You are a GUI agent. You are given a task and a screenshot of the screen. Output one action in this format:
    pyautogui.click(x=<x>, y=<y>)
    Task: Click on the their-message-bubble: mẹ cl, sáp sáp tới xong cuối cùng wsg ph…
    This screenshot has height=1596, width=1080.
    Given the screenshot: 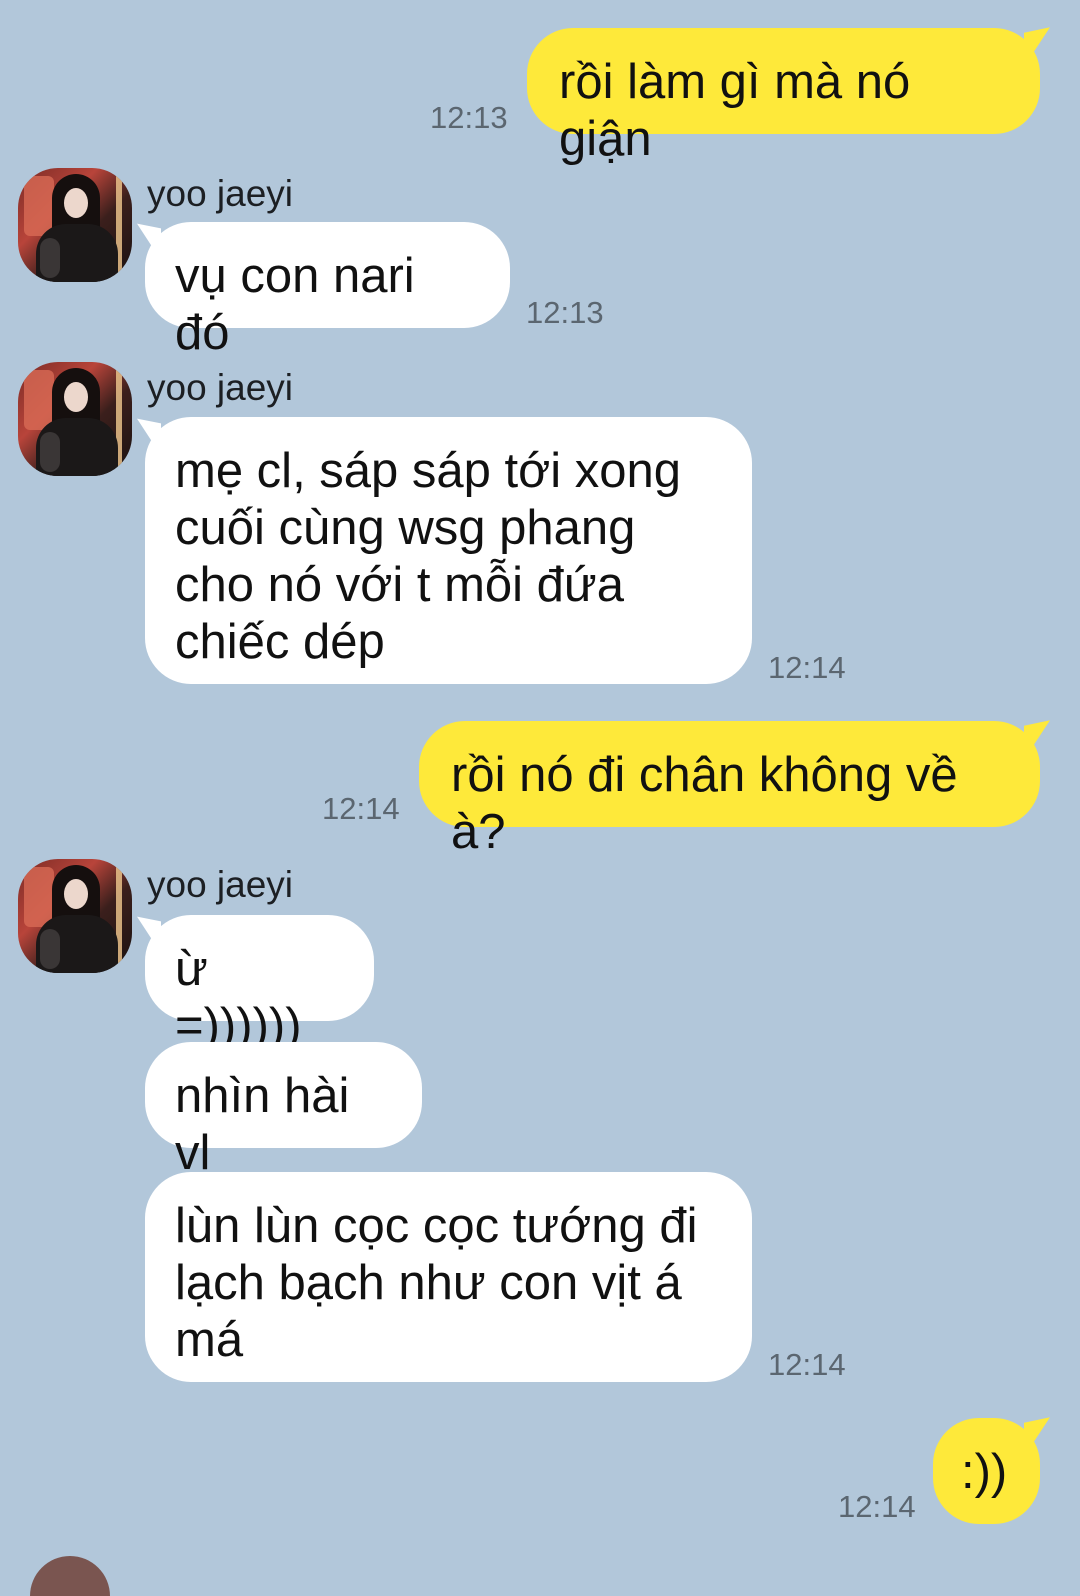 What is the action you would take?
    pyautogui.click(x=448, y=550)
    